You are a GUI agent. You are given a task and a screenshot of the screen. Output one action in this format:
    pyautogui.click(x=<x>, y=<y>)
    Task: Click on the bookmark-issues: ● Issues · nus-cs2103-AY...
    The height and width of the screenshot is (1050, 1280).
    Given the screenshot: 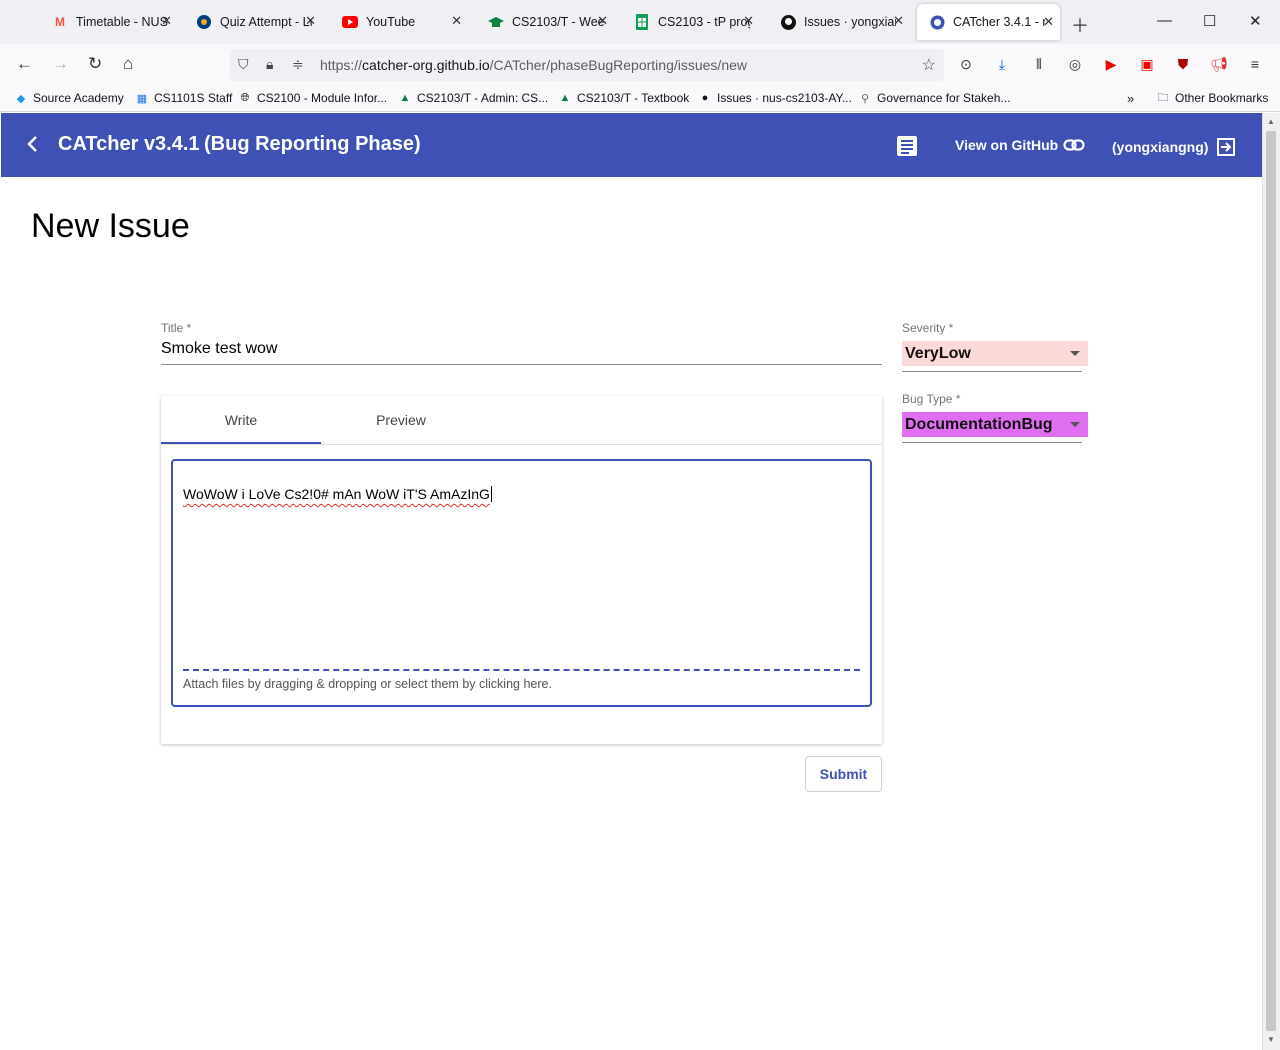 What is the action you would take?
    pyautogui.click(x=775, y=98)
    